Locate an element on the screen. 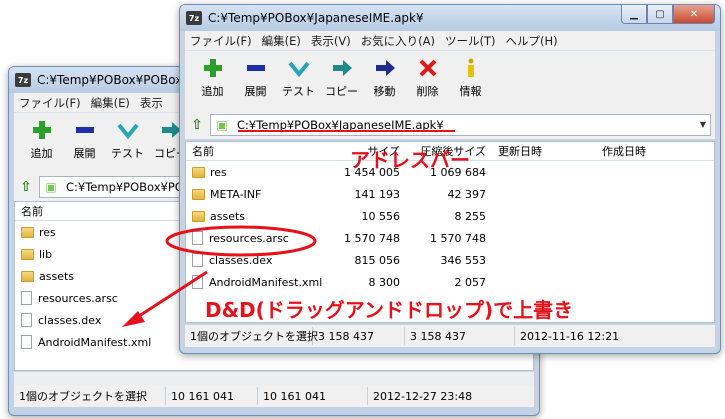 The image size is (725, 419). menu-help: ヘルプ(H) is located at coordinates (532, 41).